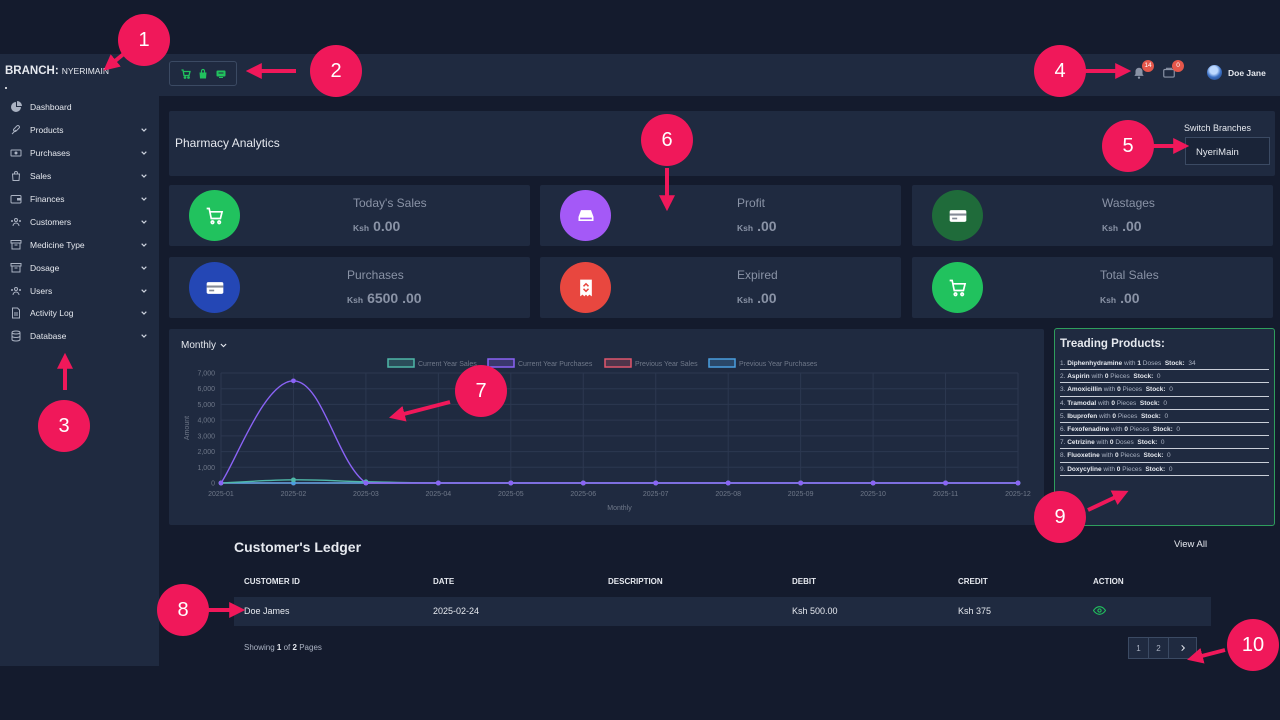 This screenshot has height=720, width=1280. What do you see at coordinates (1092, 215) in the screenshot?
I see `stat-card-wastages: Wastages Ksh .00` at bounding box center [1092, 215].